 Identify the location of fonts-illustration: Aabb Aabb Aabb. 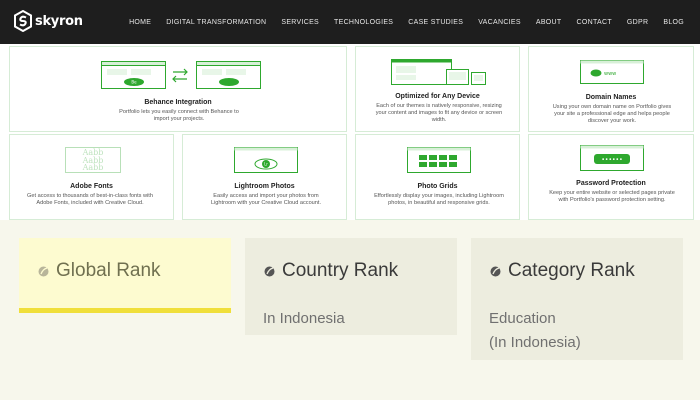
(93, 160).